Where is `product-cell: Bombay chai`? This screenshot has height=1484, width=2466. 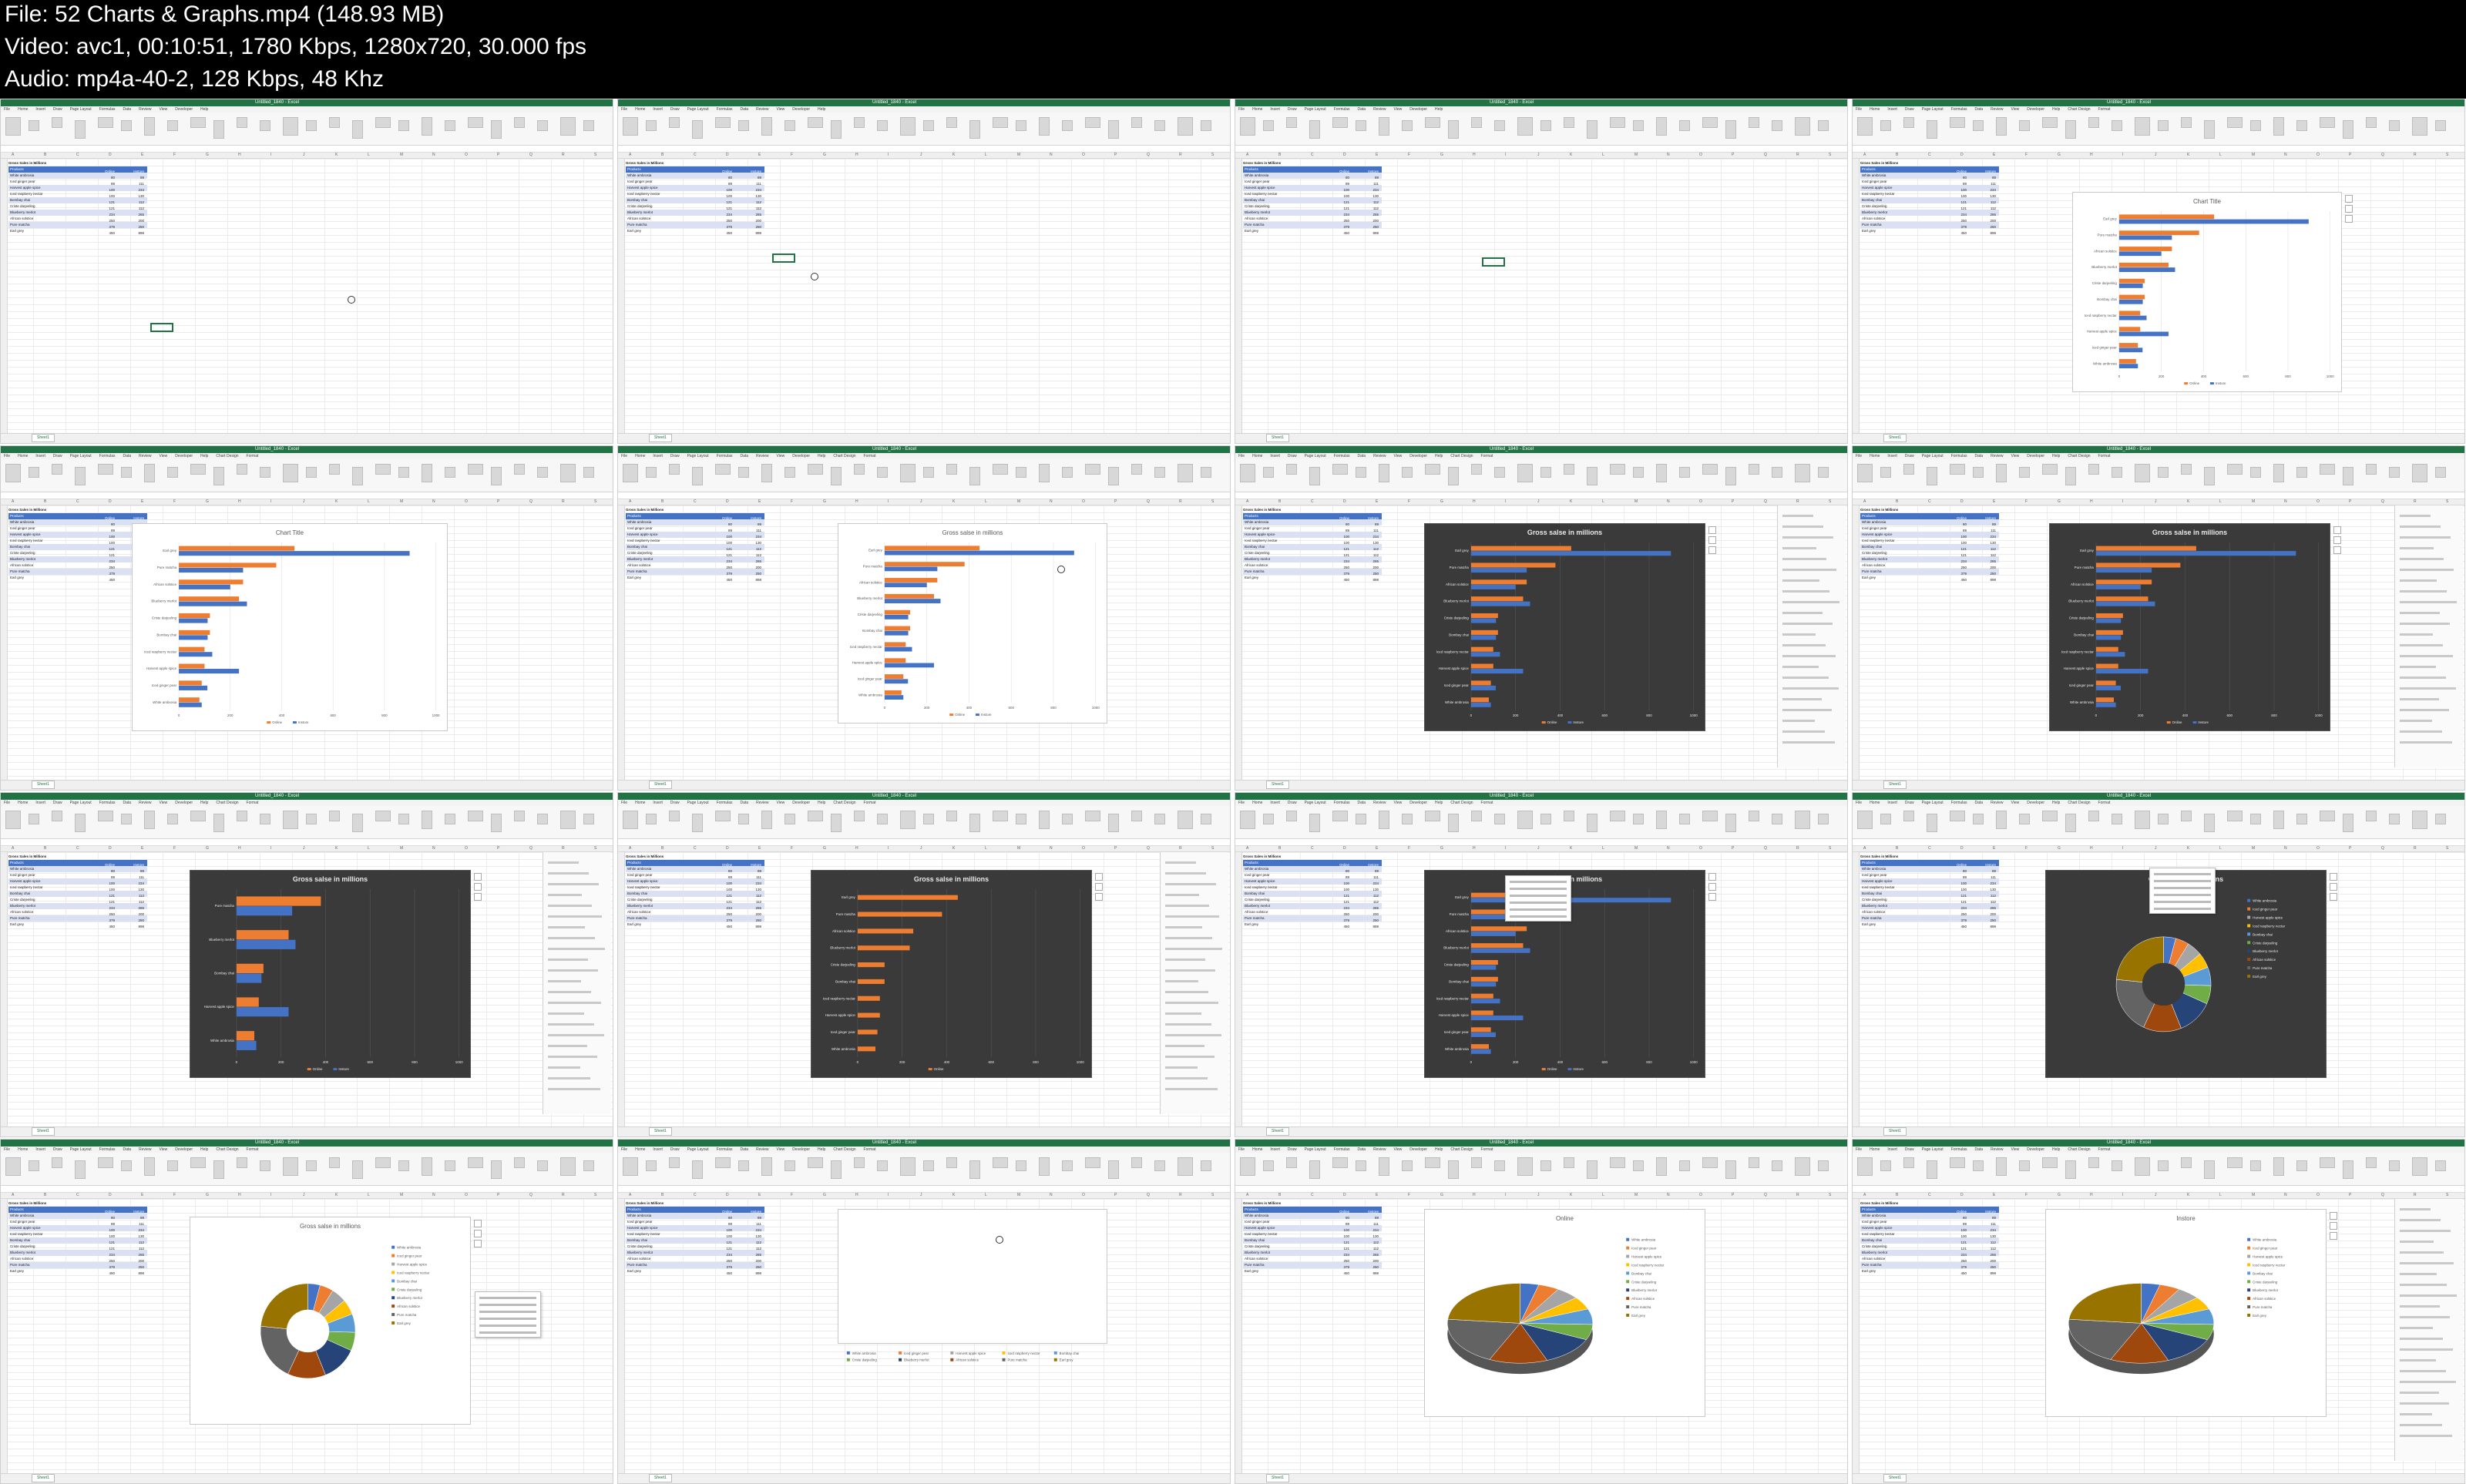
product-cell: Bombay chai is located at coordinates (1281, 547).